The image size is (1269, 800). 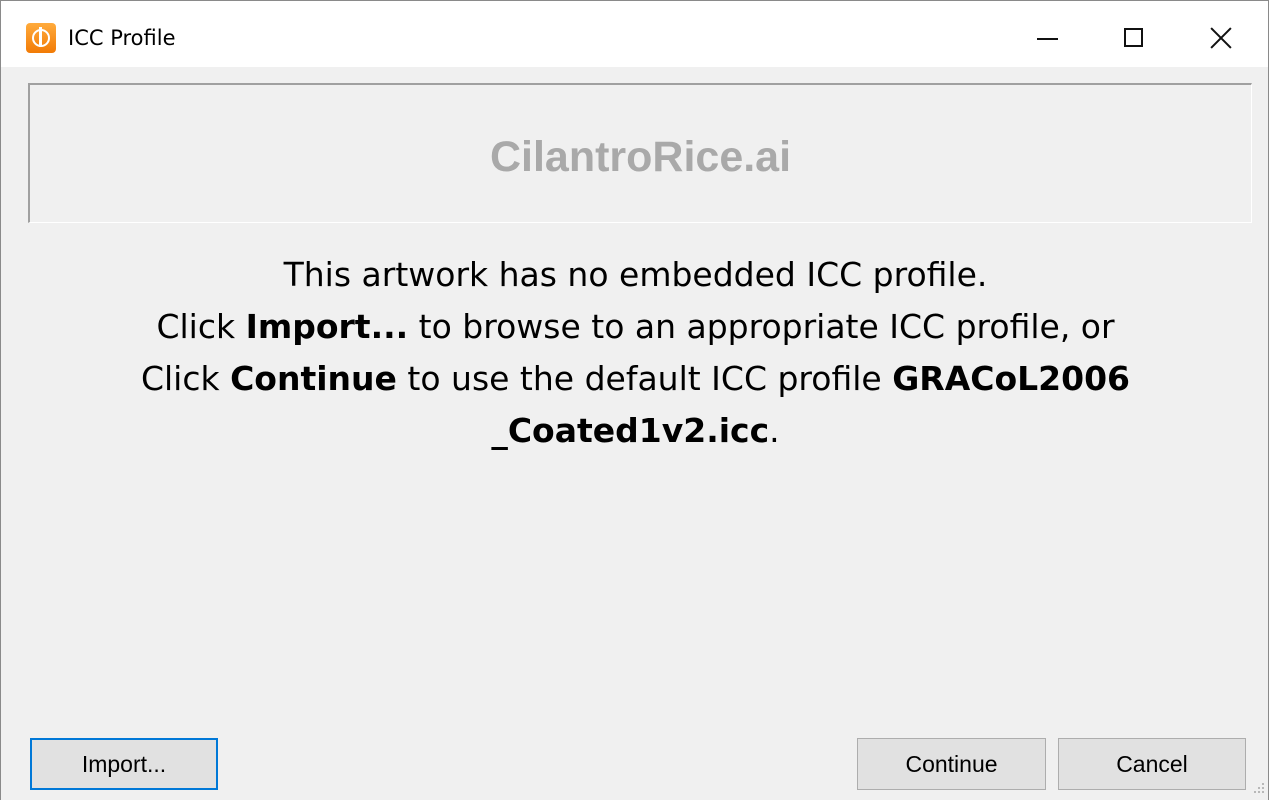 I want to click on message-continue-emphasis: Continue, so click(x=313, y=378).